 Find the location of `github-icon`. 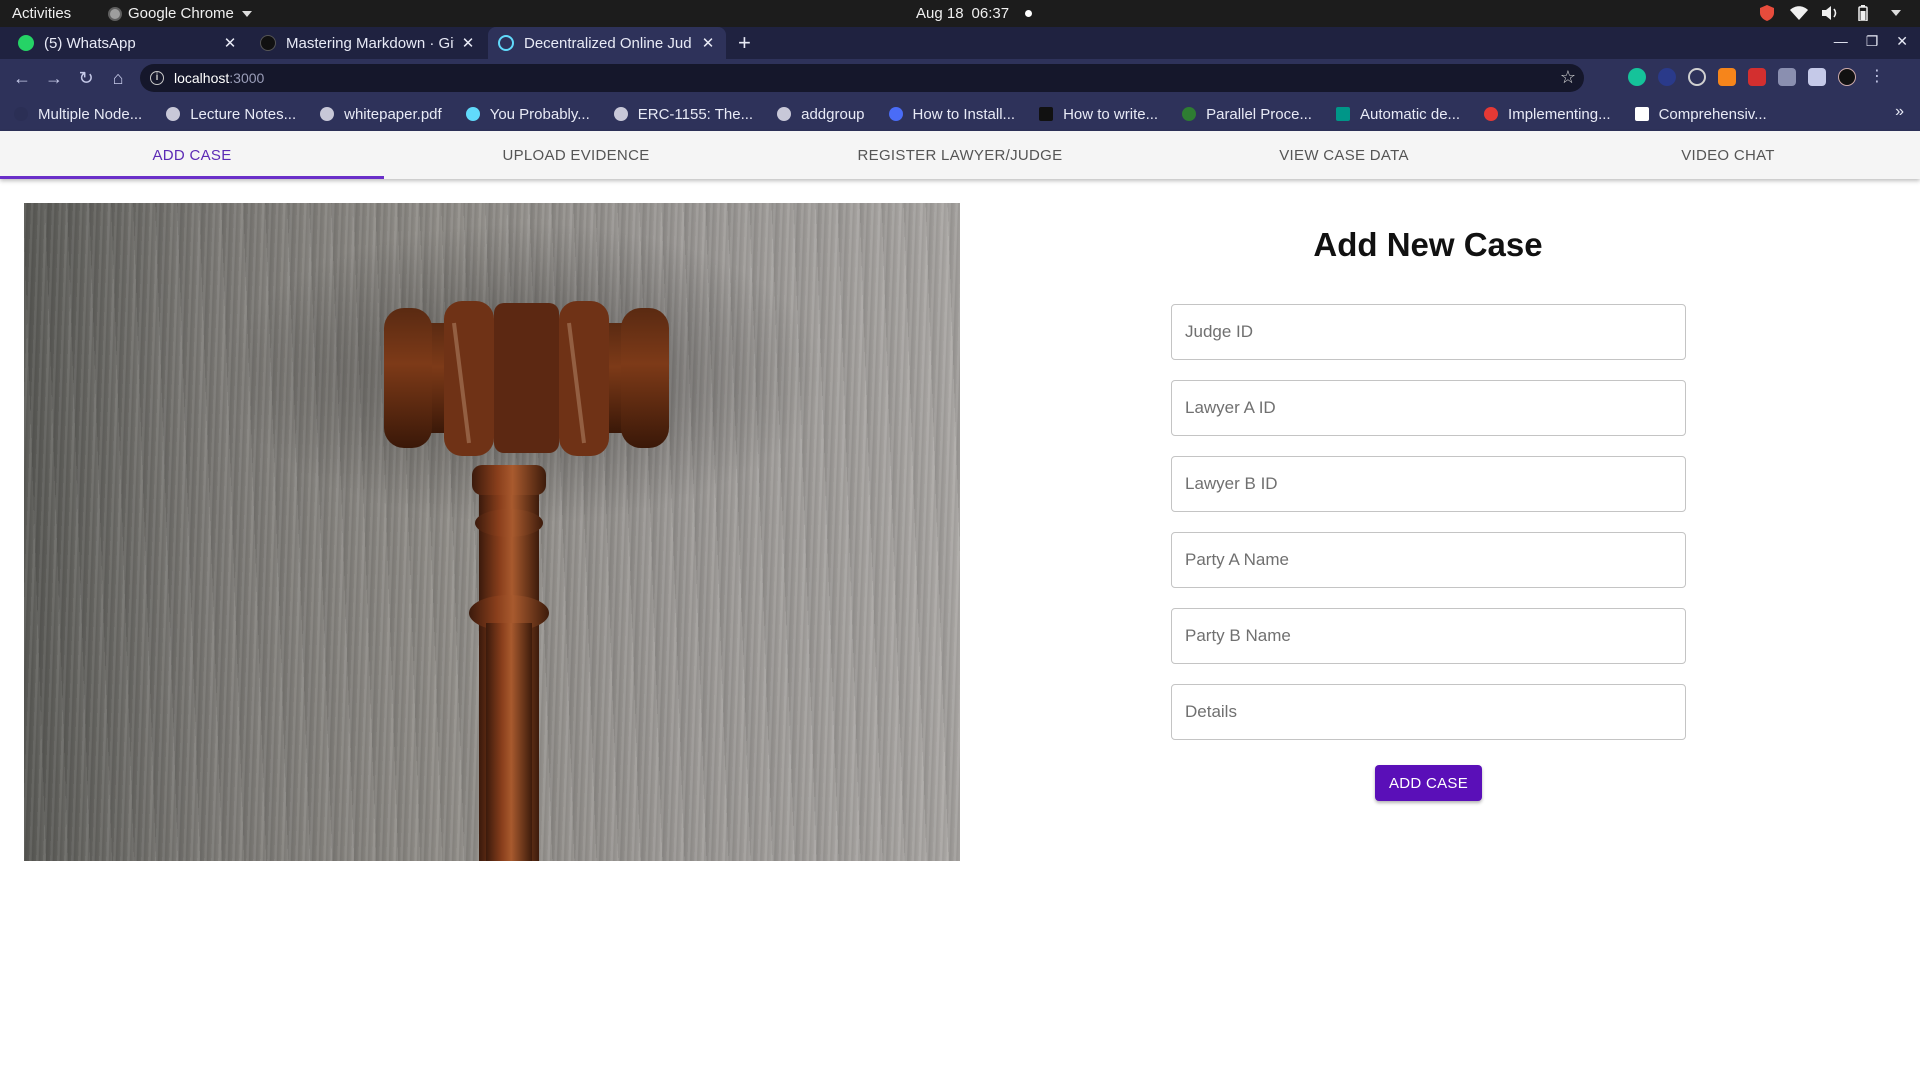

github-icon is located at coordinates (268, 43).